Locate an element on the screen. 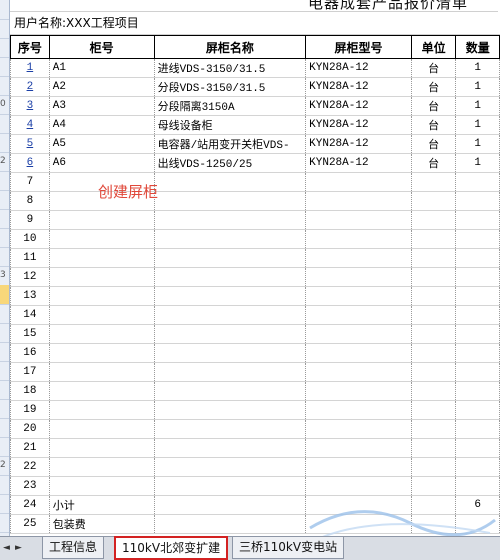 Image resolution: width=500 pixels, height=560 pixels. row-serial: 19 is located at coordinates (30, 410).